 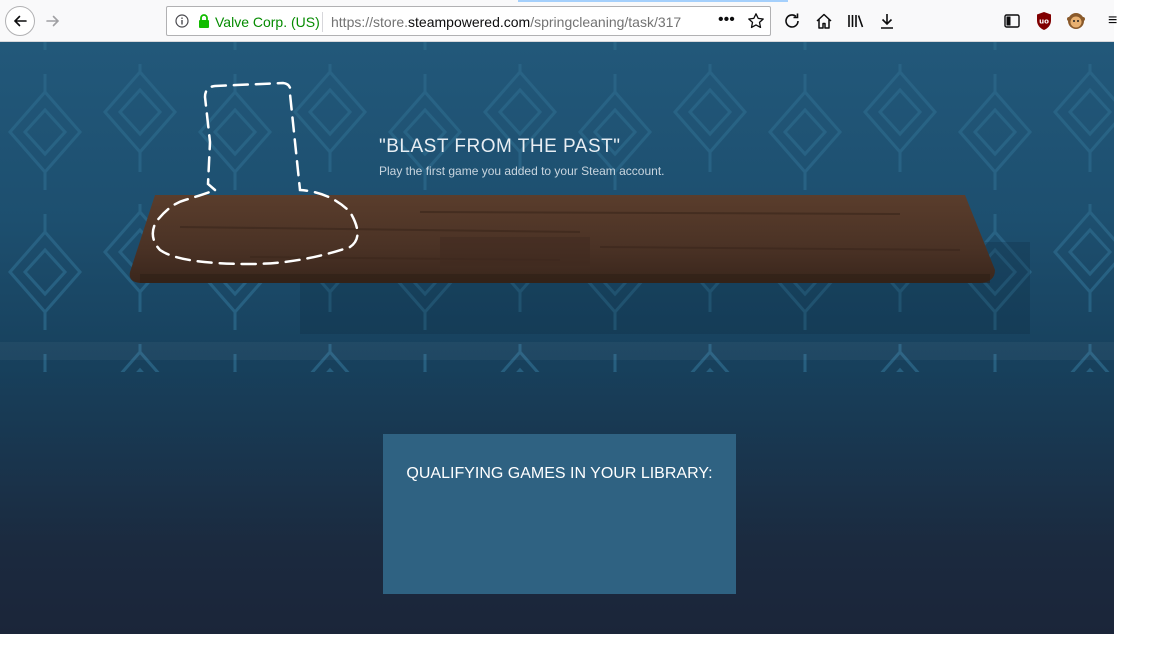 What do you see at coordinates (653, 1) in the screenshot?
I see `tab-highlight` at bounding box center [653, 1].